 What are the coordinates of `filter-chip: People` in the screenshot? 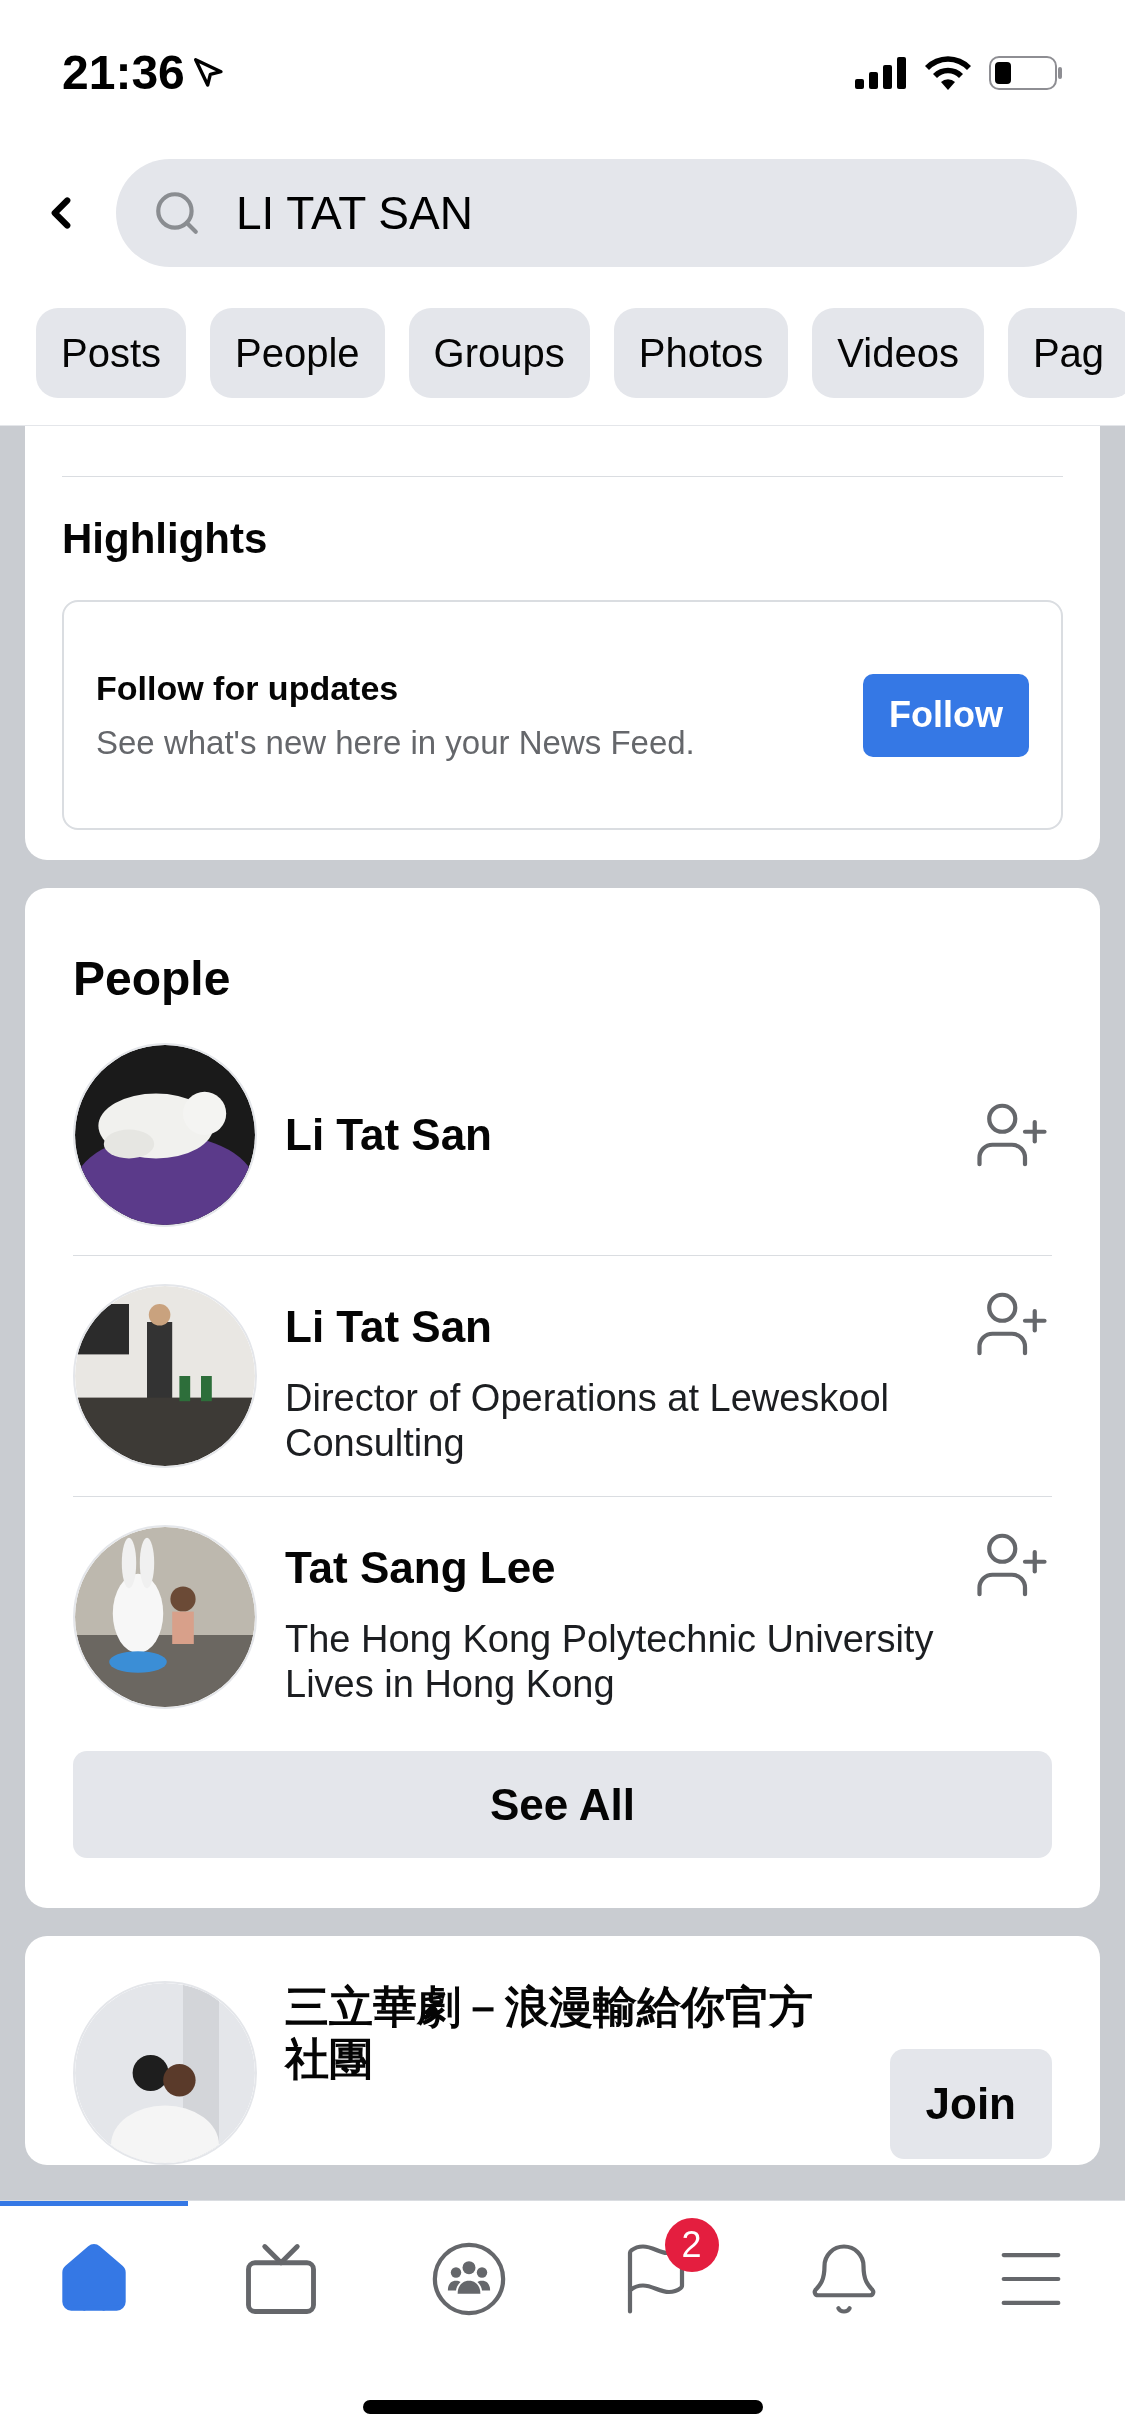 It's located at (297, 352).